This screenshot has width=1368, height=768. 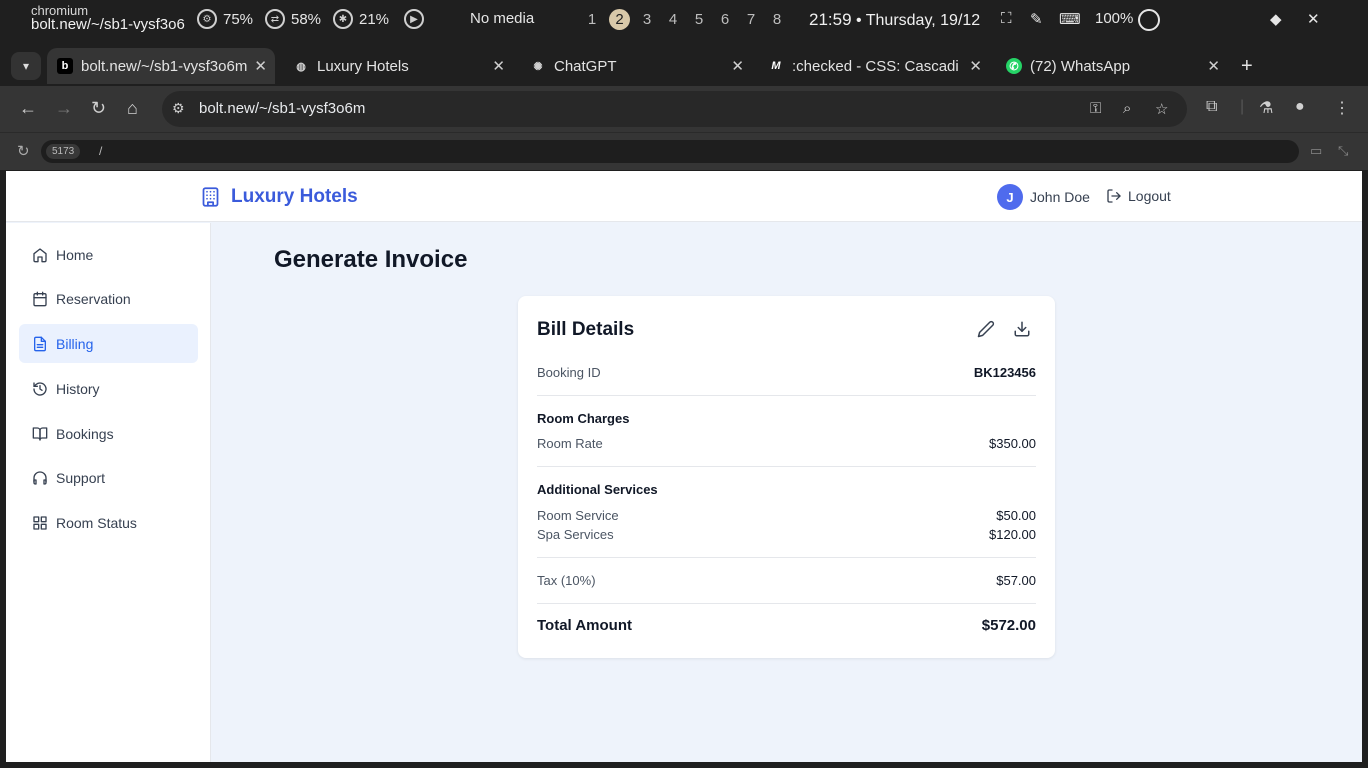 What do you see at coordinates (40, 298) in the screenshot?
I see `calendar-icon` at bounding box center [40, 298].